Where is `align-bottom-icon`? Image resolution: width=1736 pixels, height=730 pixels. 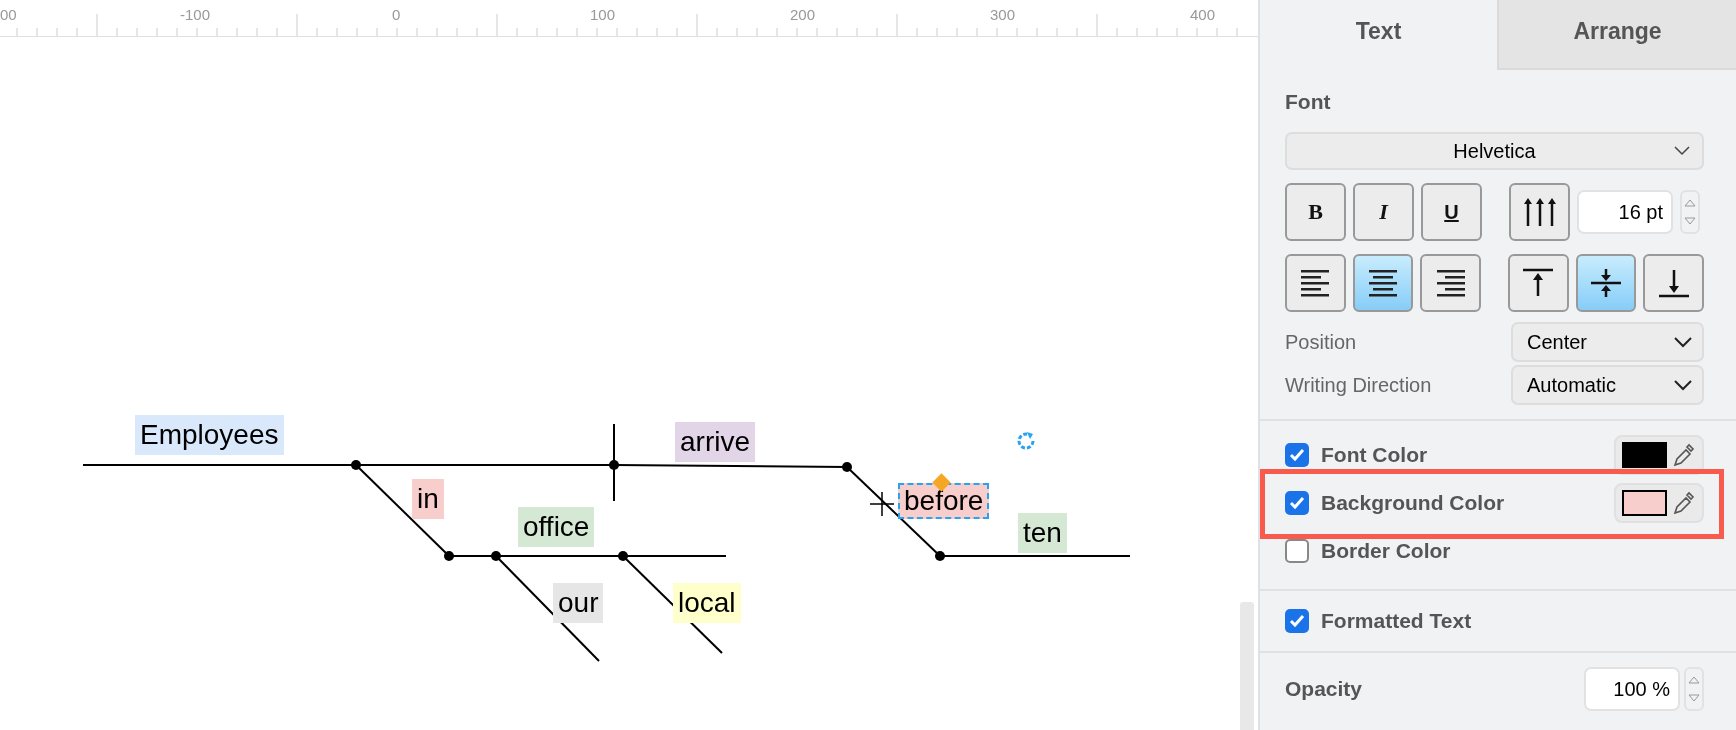 align-bottom-icon is located at coordinates (1673, 283).